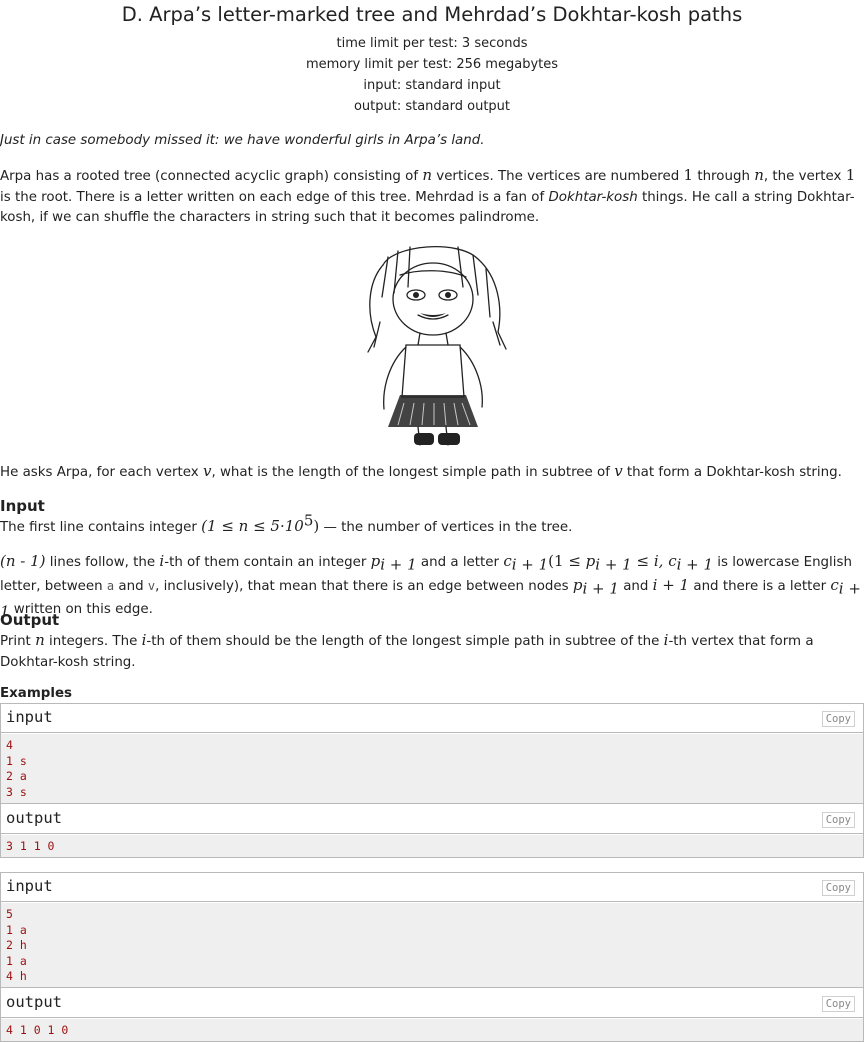 This screenshot has width=864, height=1042. What do you see at coordinates (30, 846) in the screenshot?
I see `output-line: 3 1 1 0` at bounding box center [30, 846].